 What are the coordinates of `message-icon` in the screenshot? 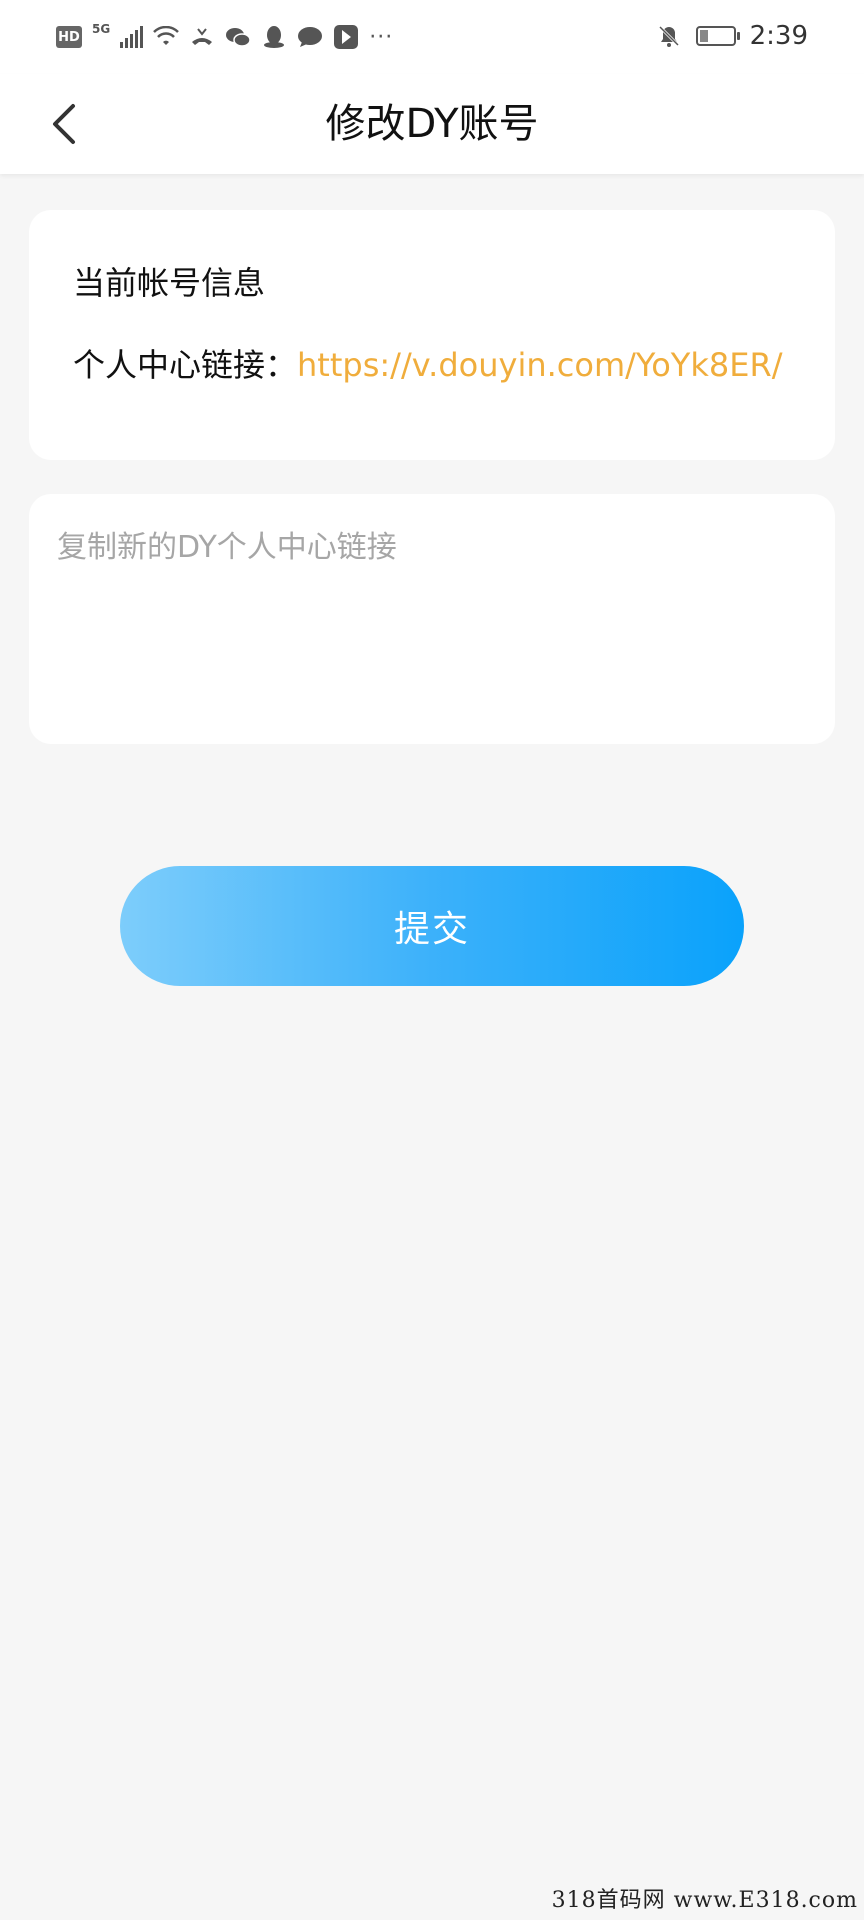 It's located at (310, 37).